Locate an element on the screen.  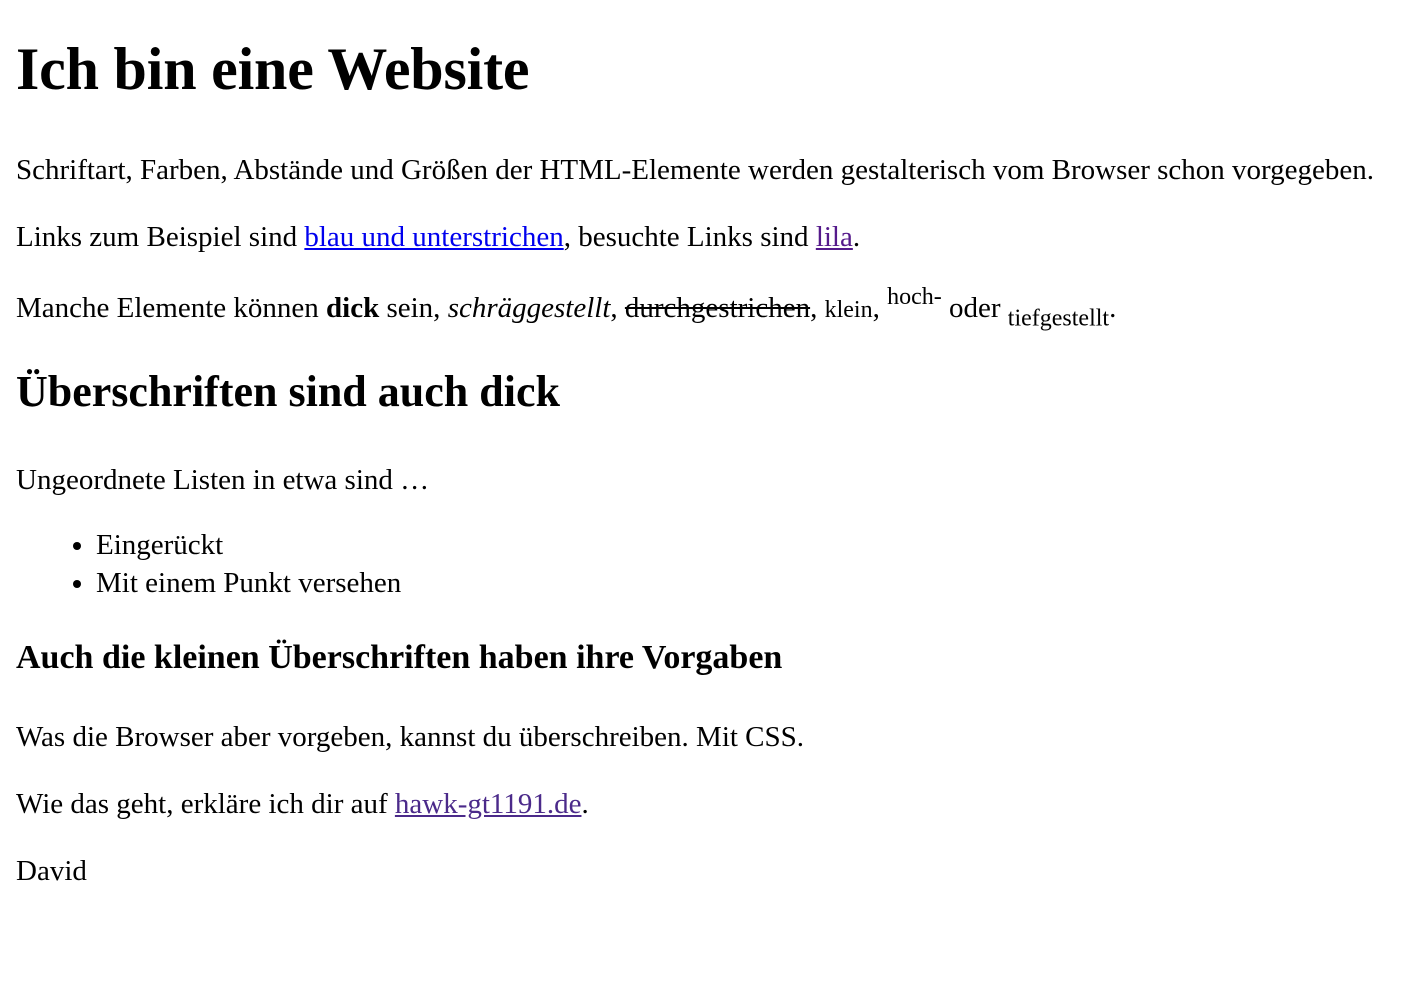
italic-text: schräggestellt is located at coordinates (529, 308).